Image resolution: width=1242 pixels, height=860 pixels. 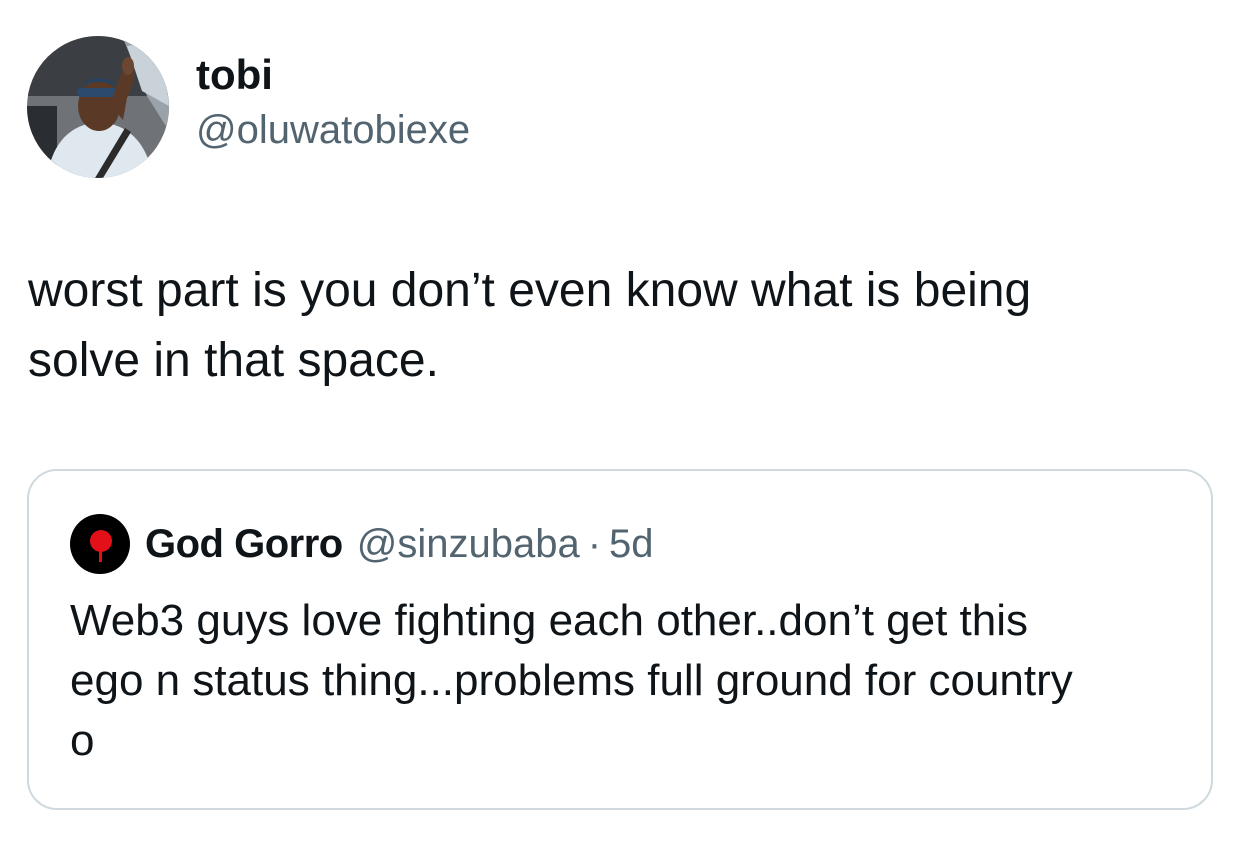 What do you see at coordinates (468, 544) in the screenshot?
I see `quoted-author-handle: @sinzubaba` at bounding box center [468, 544].